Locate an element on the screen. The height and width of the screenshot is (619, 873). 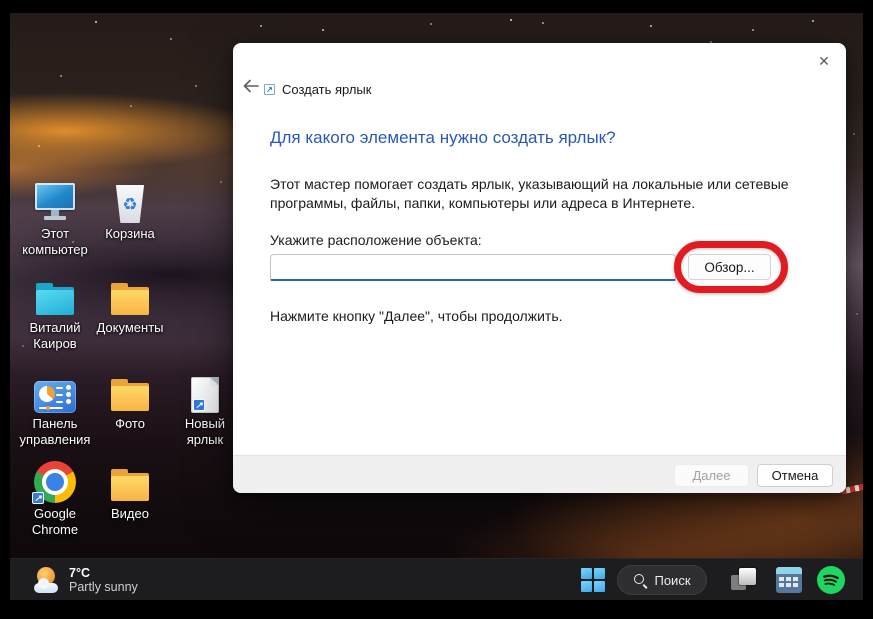
recycle-bin-icon is located at coordinates (130, 202).